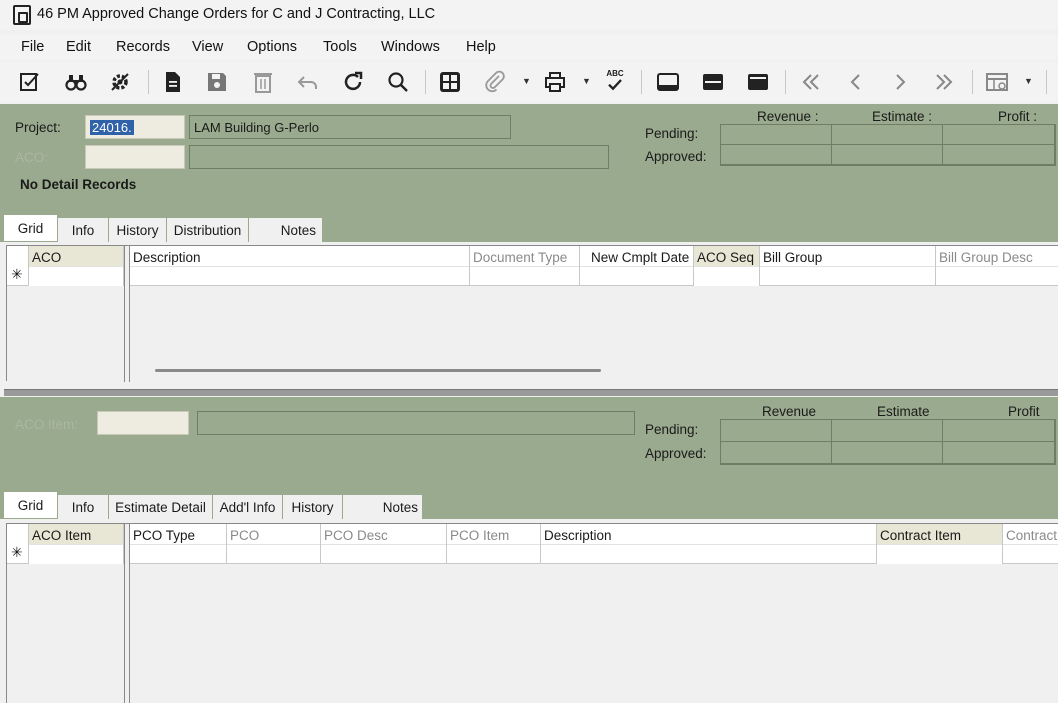 This screenshot has height=703, width=1058. I want to click on column-pco-desc: PCO Desc, so click(384, 544).